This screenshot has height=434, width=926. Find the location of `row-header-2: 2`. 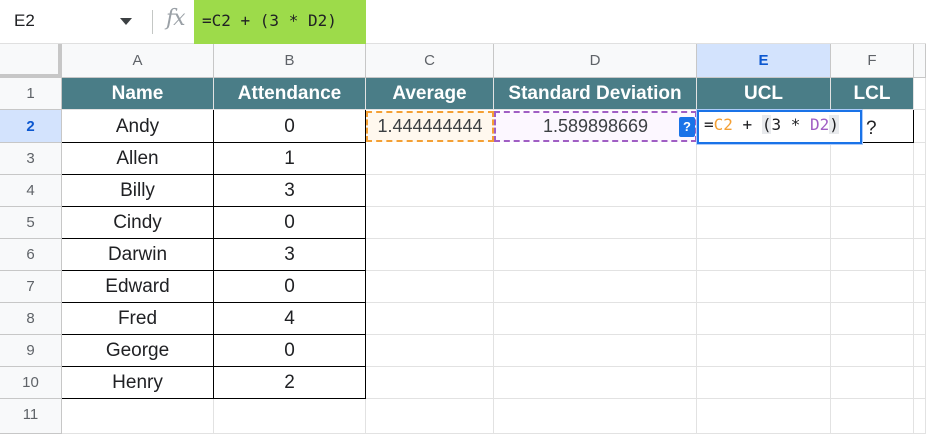

row-header-2: 2 is located at coordinates (31, 126).